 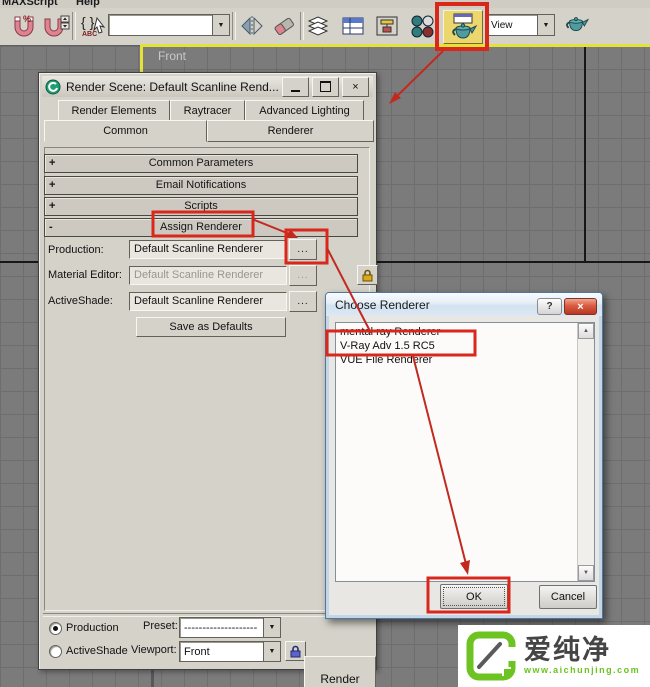 I want to click on minimize-icon, so click(x=295, y=90).